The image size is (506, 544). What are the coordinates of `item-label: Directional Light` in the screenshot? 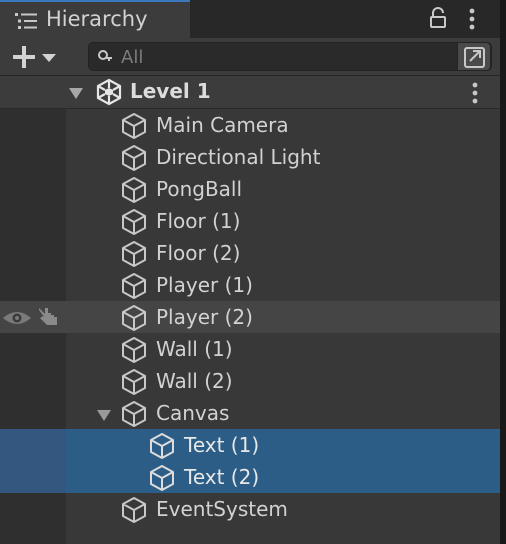 It's located at (238, 157).